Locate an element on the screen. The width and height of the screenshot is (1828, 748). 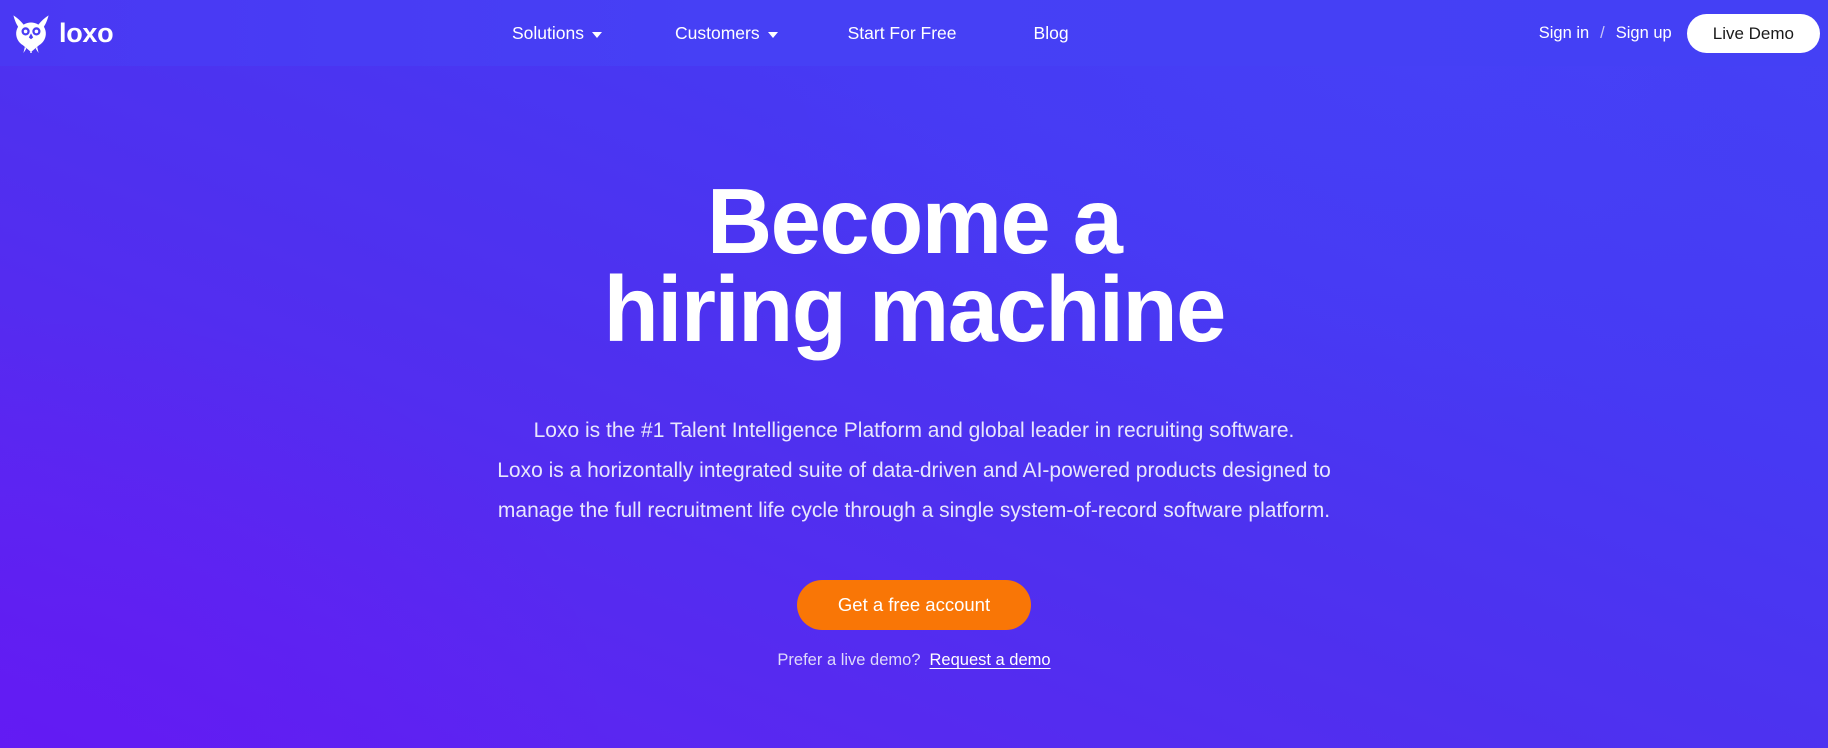
nav-item-customers-label: Customers is located at coordinates (717, 32).